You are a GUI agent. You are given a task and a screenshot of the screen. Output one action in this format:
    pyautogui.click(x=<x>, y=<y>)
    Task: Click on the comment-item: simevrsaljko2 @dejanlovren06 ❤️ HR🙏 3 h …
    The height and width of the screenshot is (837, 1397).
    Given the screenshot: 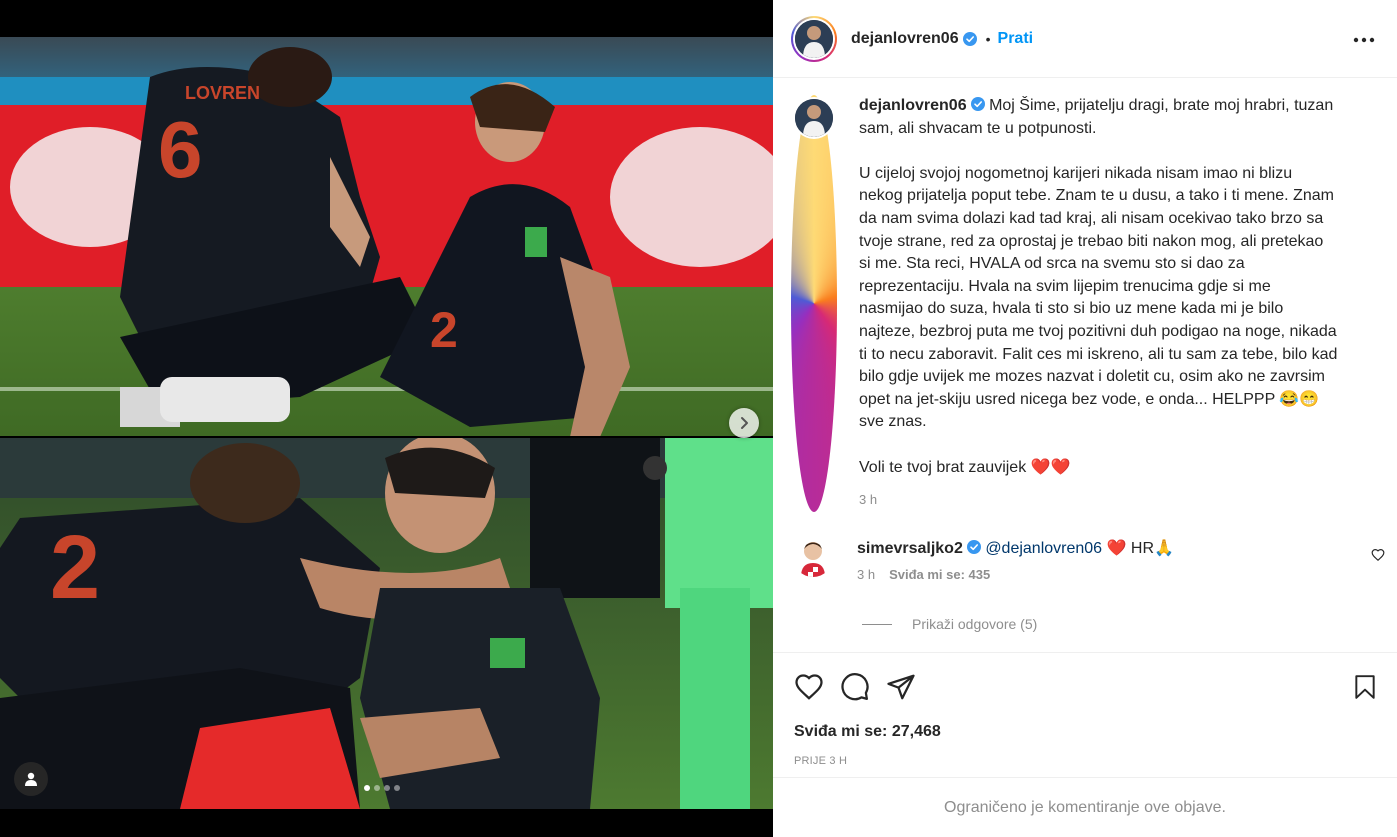 What is the action you would take?
    pyautogui.click(x=1088, y=559)
    